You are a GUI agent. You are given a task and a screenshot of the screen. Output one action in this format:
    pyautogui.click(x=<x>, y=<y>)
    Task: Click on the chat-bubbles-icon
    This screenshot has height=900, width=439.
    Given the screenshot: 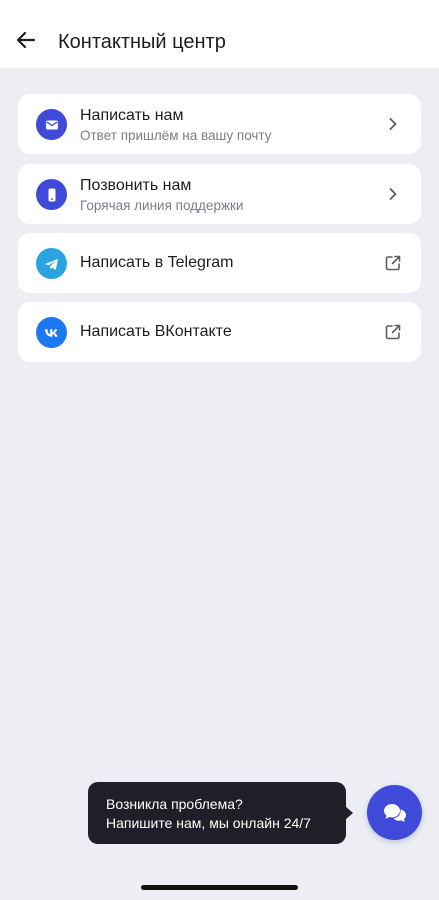 What is the action you would take?
    pyautogui.click(x=394, y=812)
    